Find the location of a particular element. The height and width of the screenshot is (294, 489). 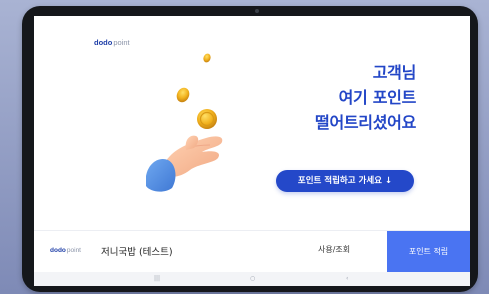

use-inquiry-button: 사용/조회 is located at coordinates (334, 249).